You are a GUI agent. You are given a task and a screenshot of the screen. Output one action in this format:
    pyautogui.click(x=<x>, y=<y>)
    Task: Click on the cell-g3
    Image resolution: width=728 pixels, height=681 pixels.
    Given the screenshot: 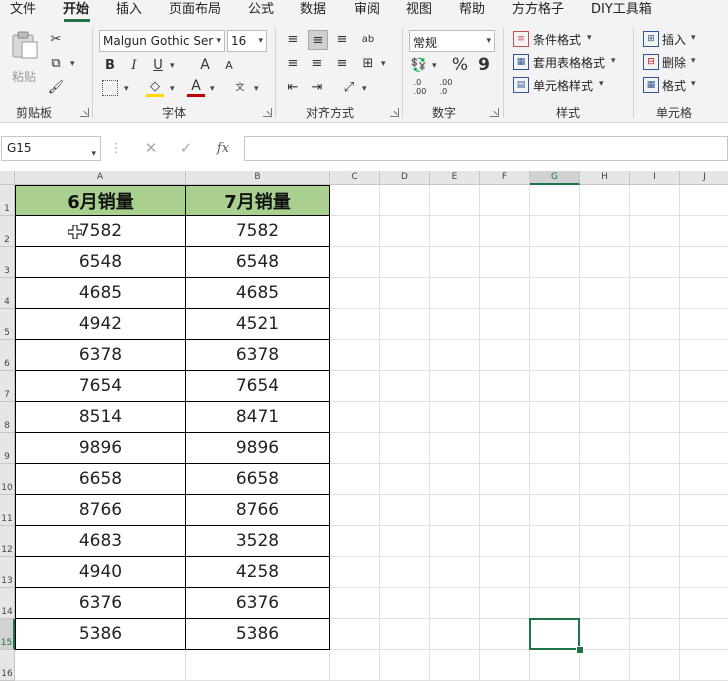 What is the action you would take?
    pyautogui.click(x=555, y=262)
    